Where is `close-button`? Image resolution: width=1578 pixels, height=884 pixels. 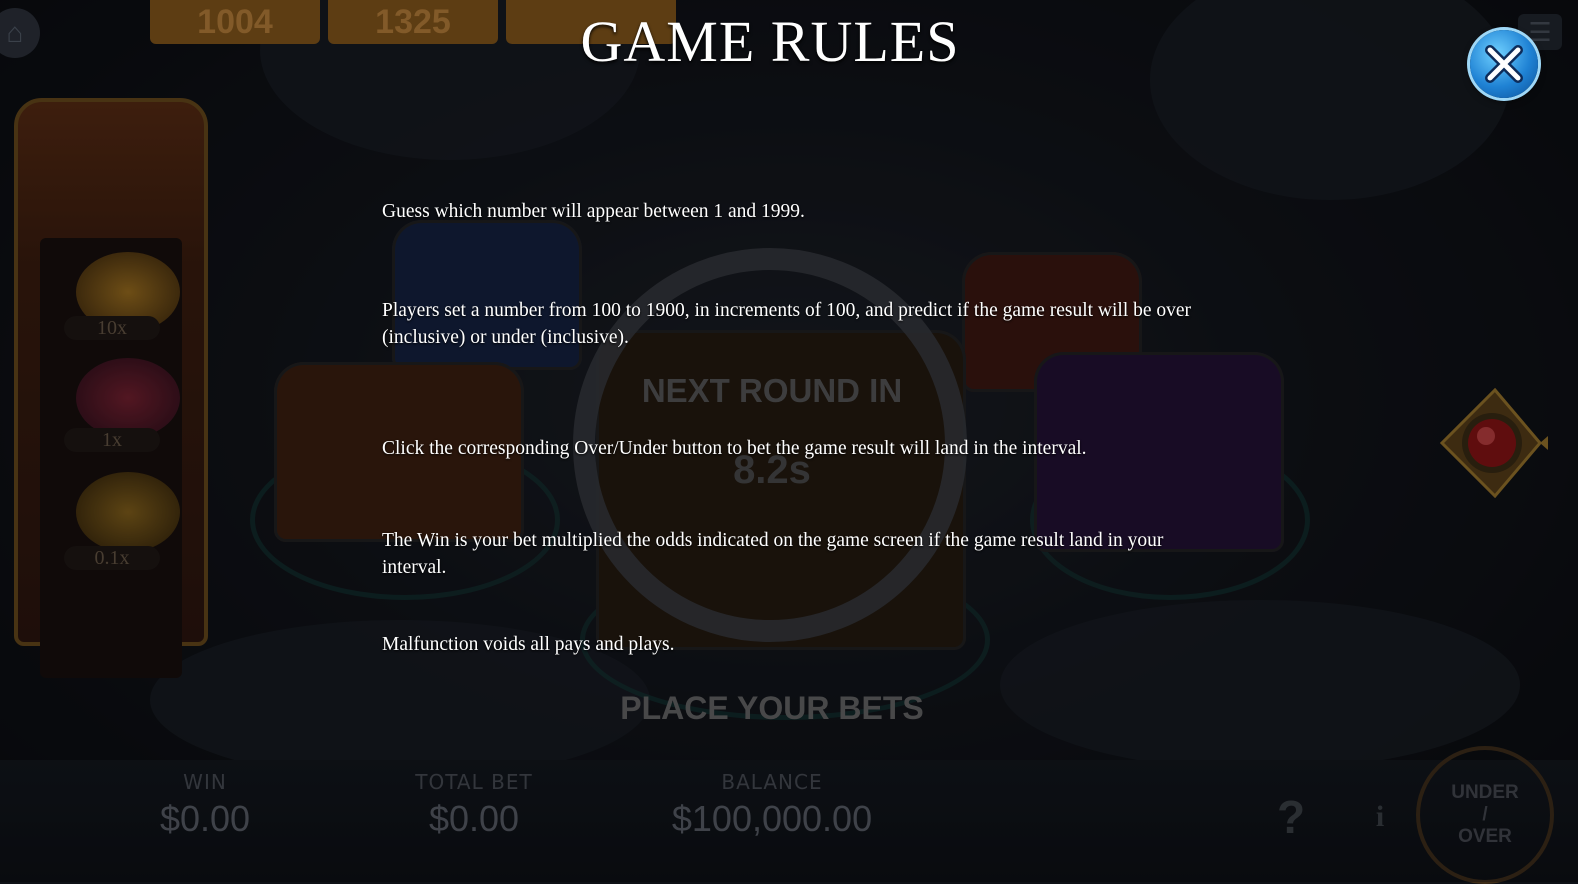 close-button is located at coordinates (1504, 64).